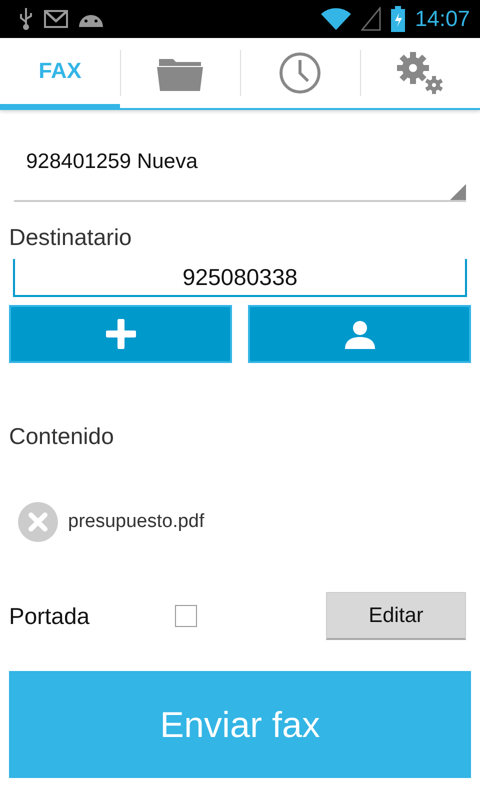  Describe the element at coordinates (180, 74) in the screenshot. I see `folder-tab` at that location.